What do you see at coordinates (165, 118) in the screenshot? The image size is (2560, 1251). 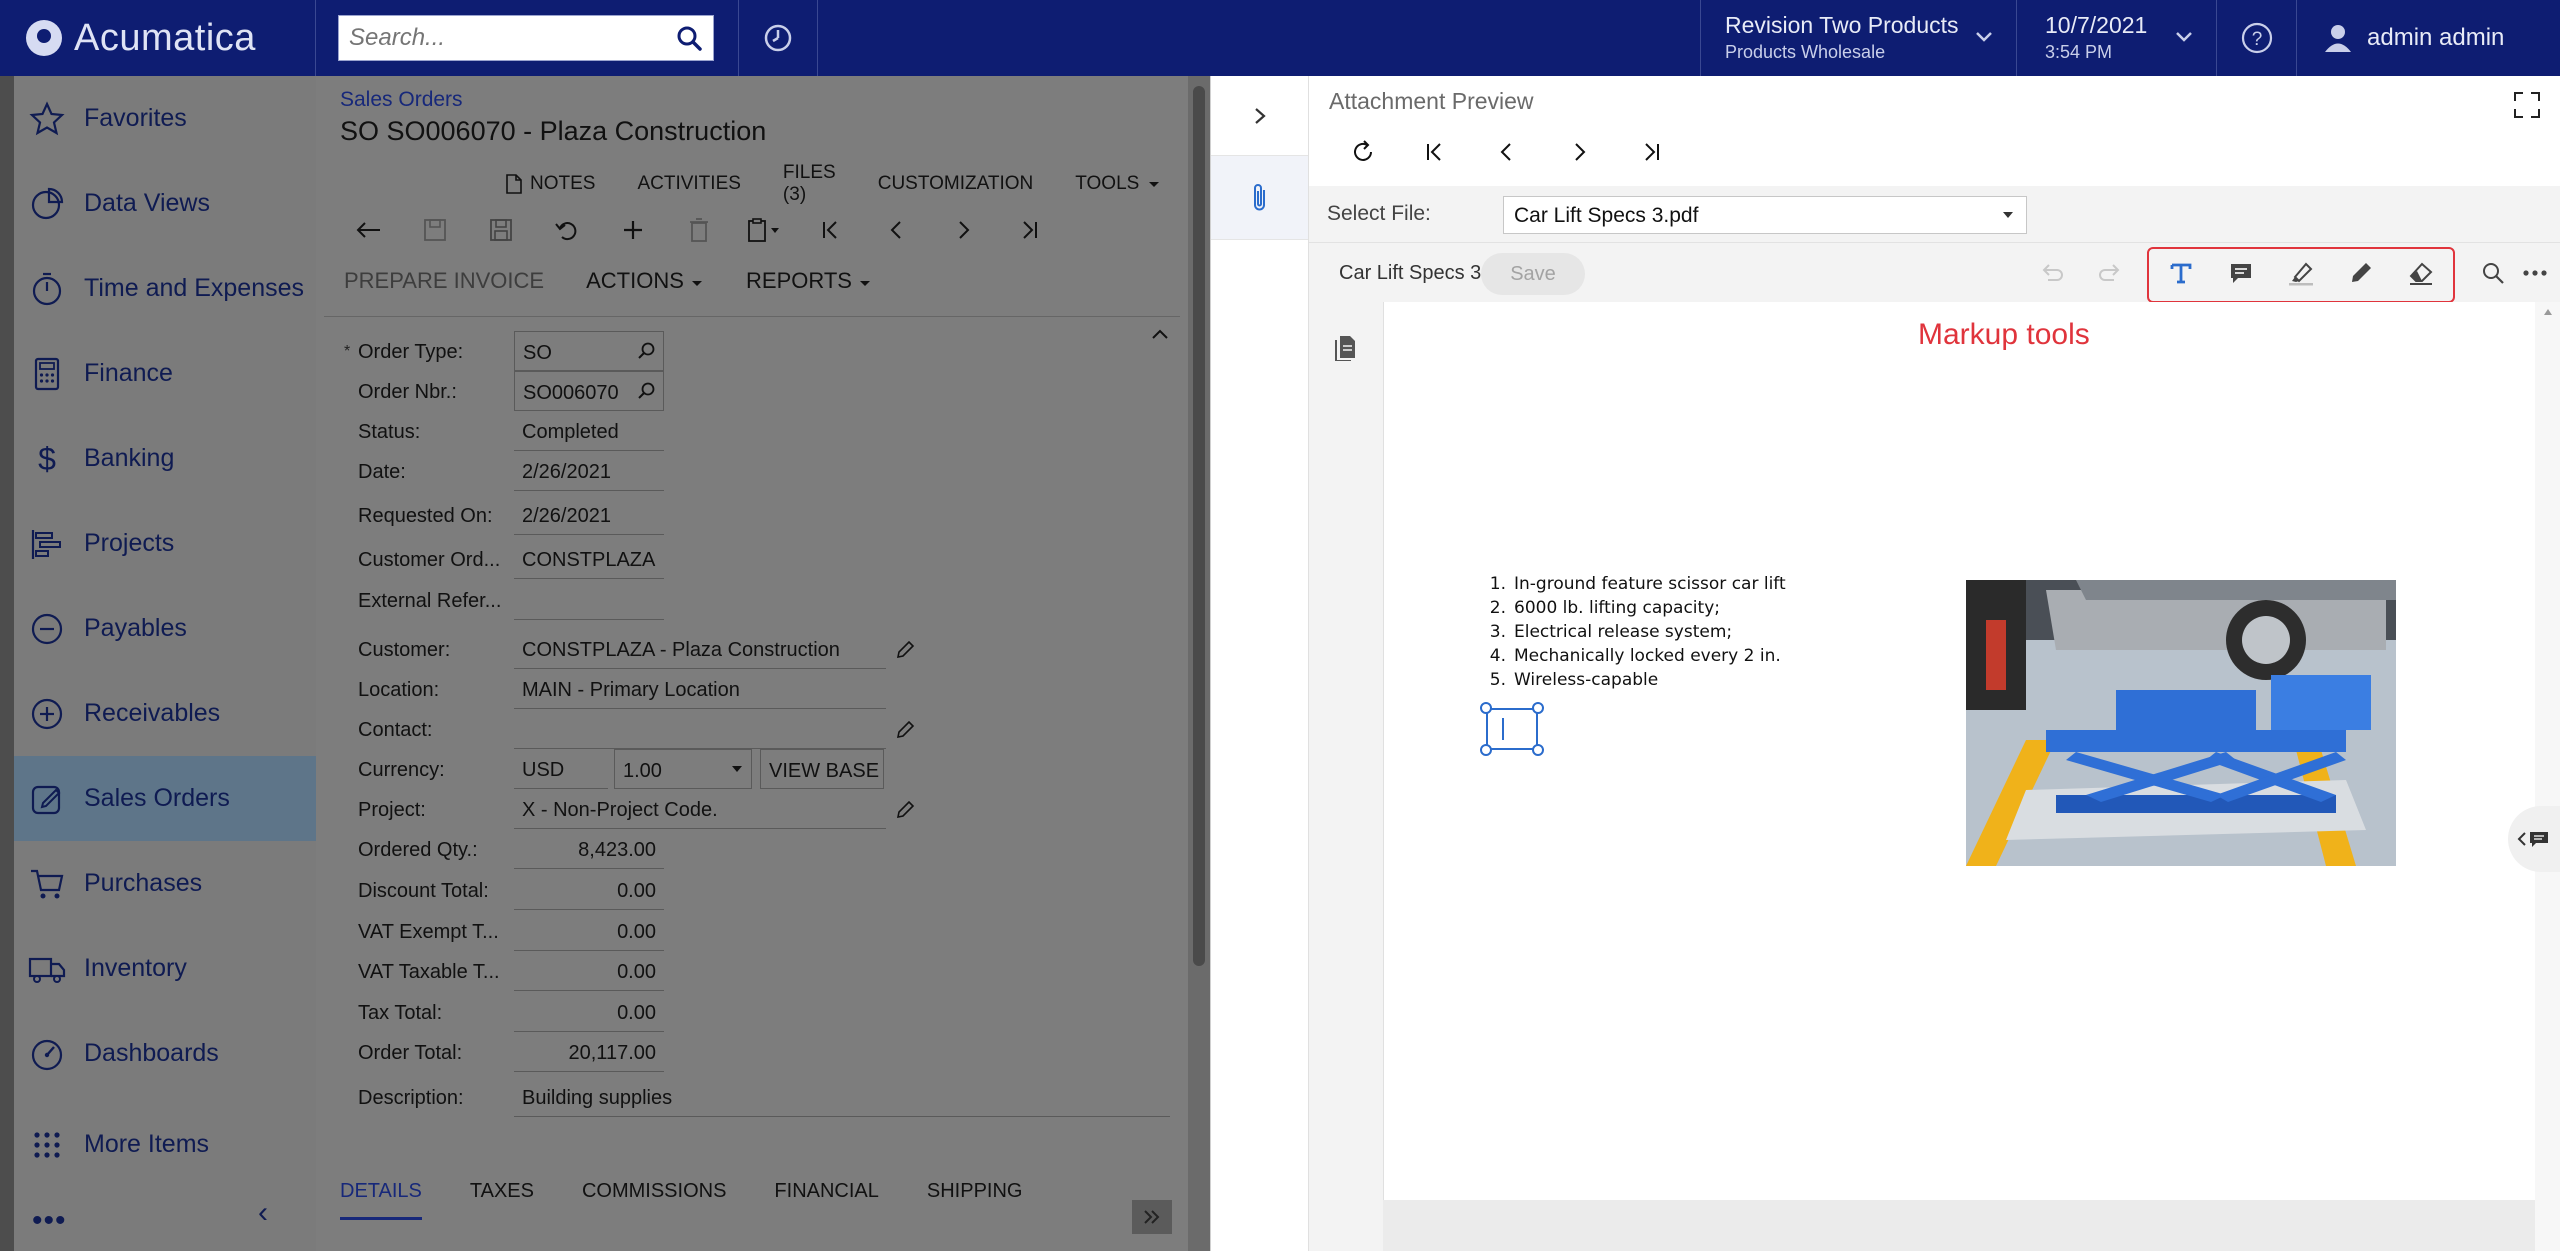 I see `sidebar-item-favorites: Favorites` at bounding box center [165, 118].